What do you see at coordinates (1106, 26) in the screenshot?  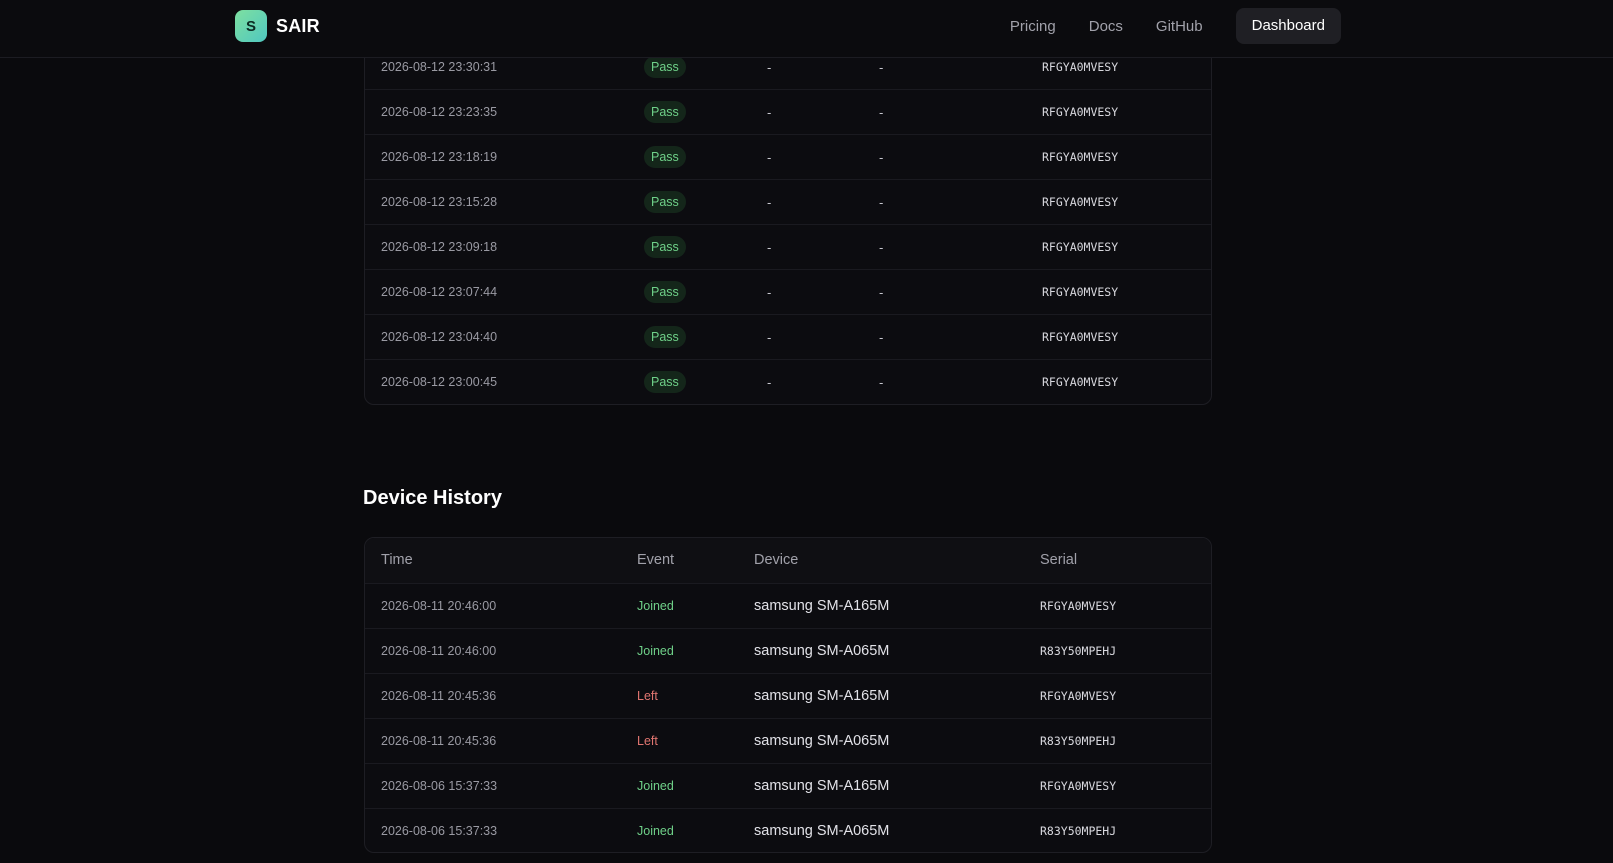 I see `nav-link-docs: Docs` at bounding box center [1106, 26].